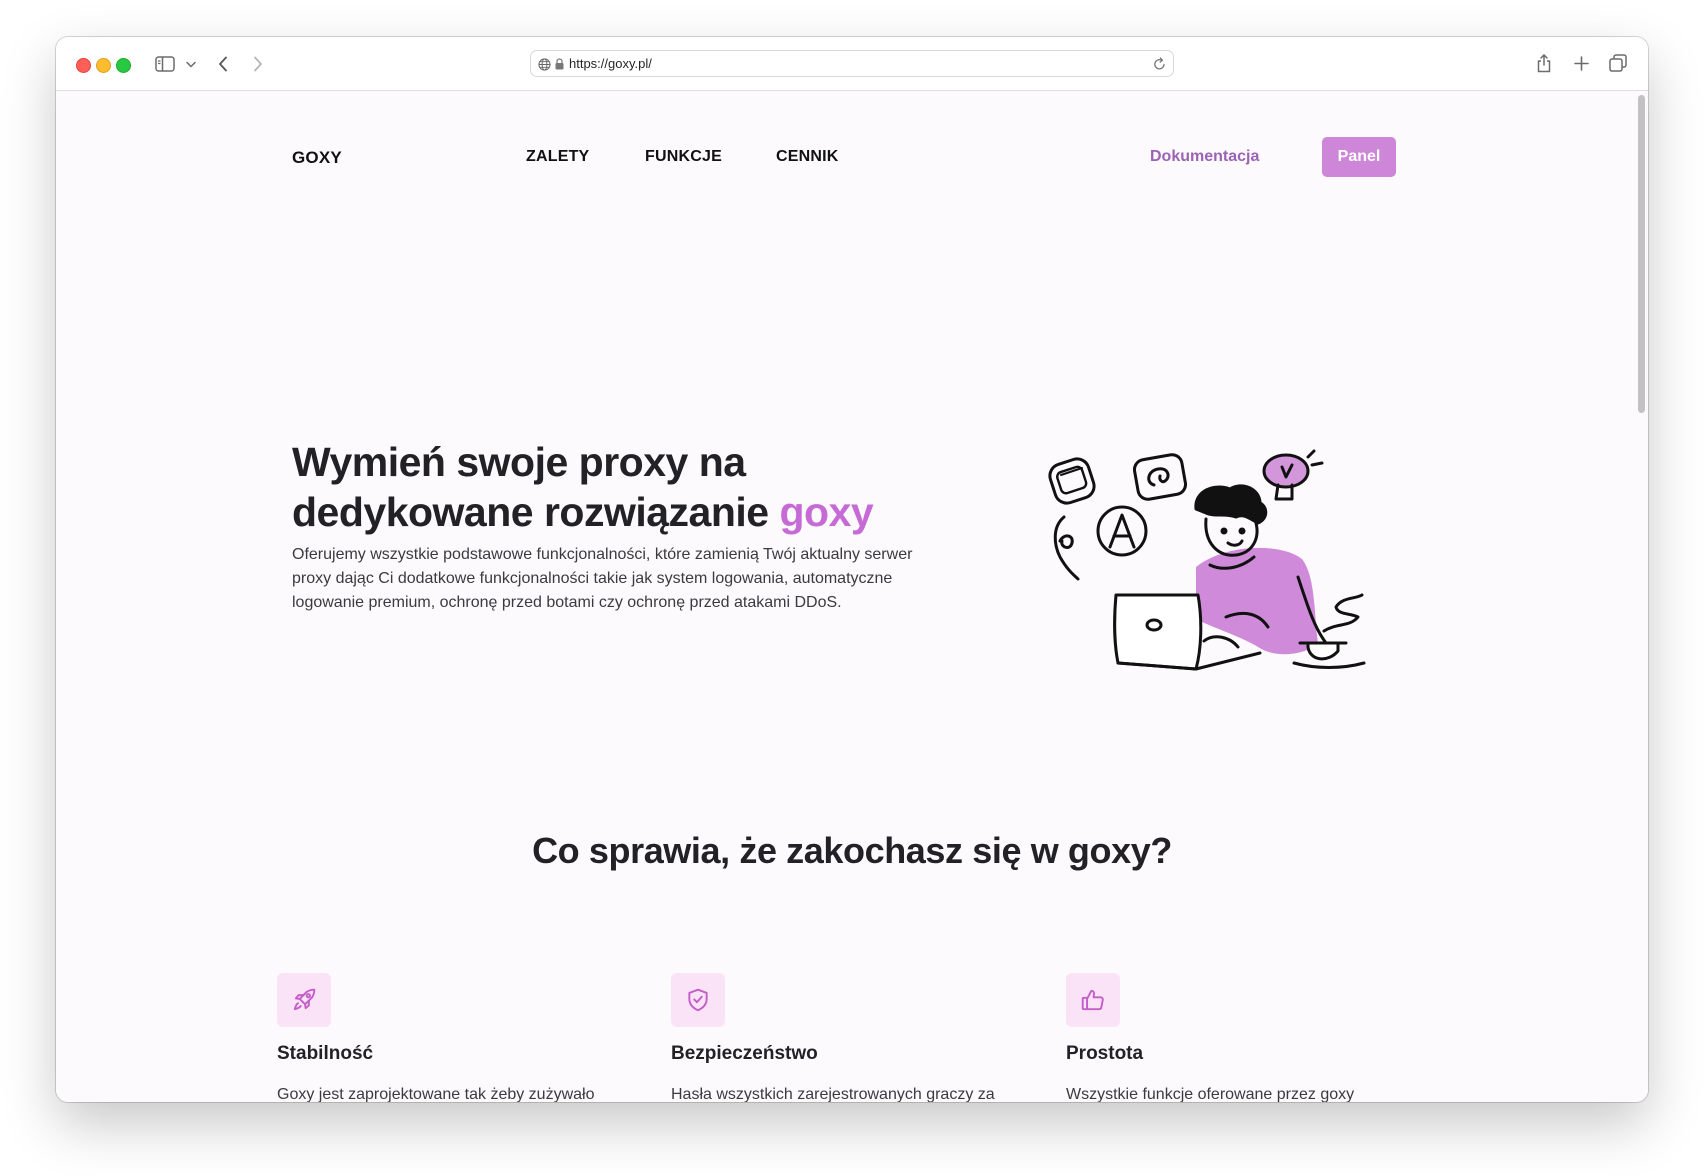  What do you see at coordinates (325, 1053) in the screenshot?
I see `feature-title: Stabilność` at bounding box center [325, 1053].